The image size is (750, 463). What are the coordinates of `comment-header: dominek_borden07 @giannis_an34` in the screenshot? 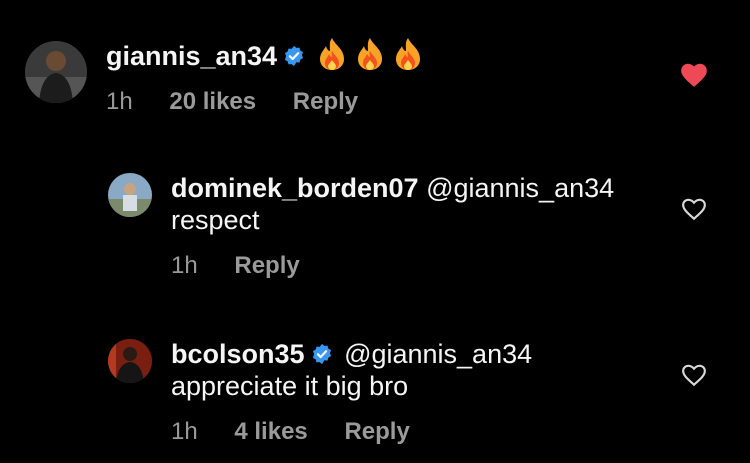 It's located at (392, 188).